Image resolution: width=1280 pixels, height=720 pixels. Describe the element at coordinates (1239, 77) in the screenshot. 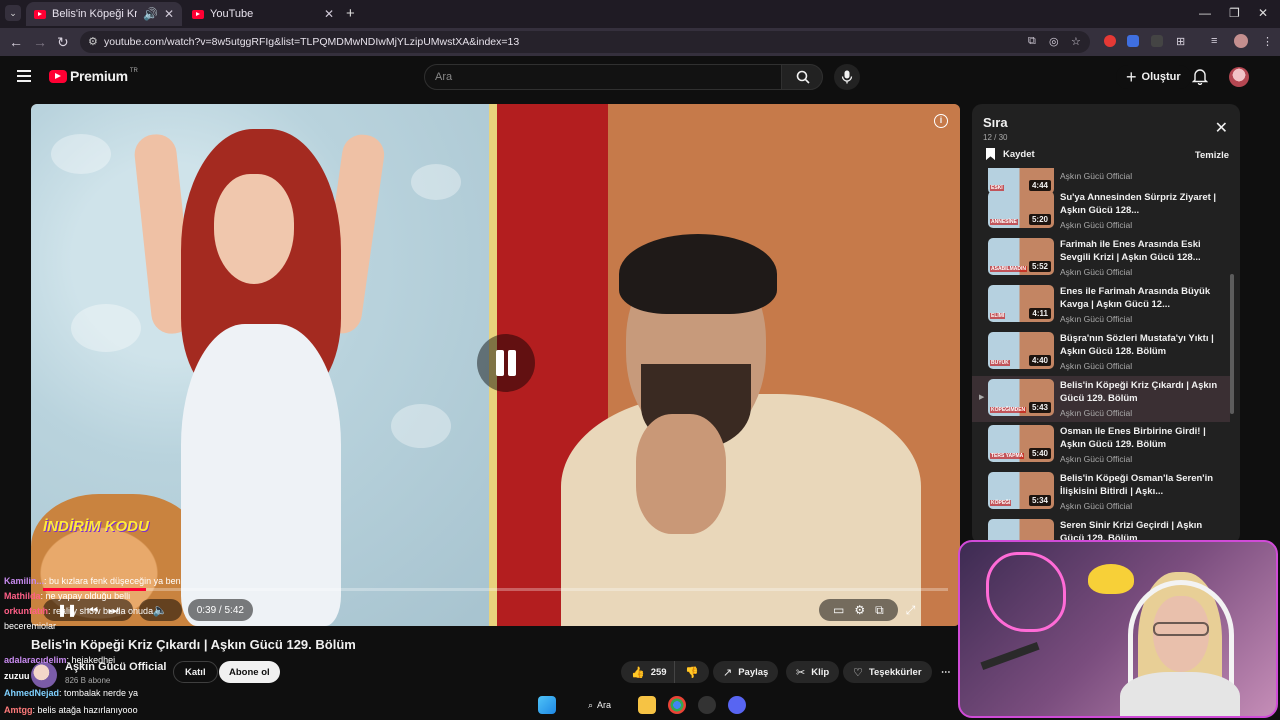

I see `account-avatar` at that location.